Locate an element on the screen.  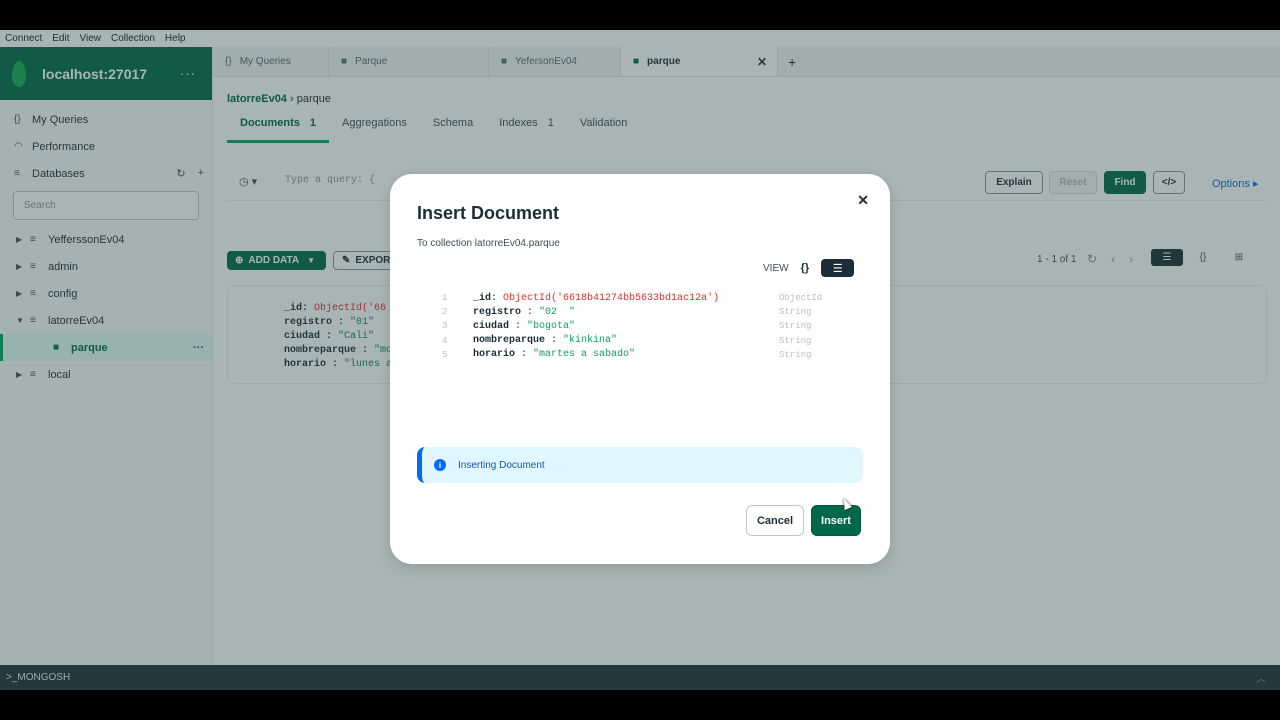
modal-subtitle: To collection latorreEv04.parque is located at coordinates (488, 243).